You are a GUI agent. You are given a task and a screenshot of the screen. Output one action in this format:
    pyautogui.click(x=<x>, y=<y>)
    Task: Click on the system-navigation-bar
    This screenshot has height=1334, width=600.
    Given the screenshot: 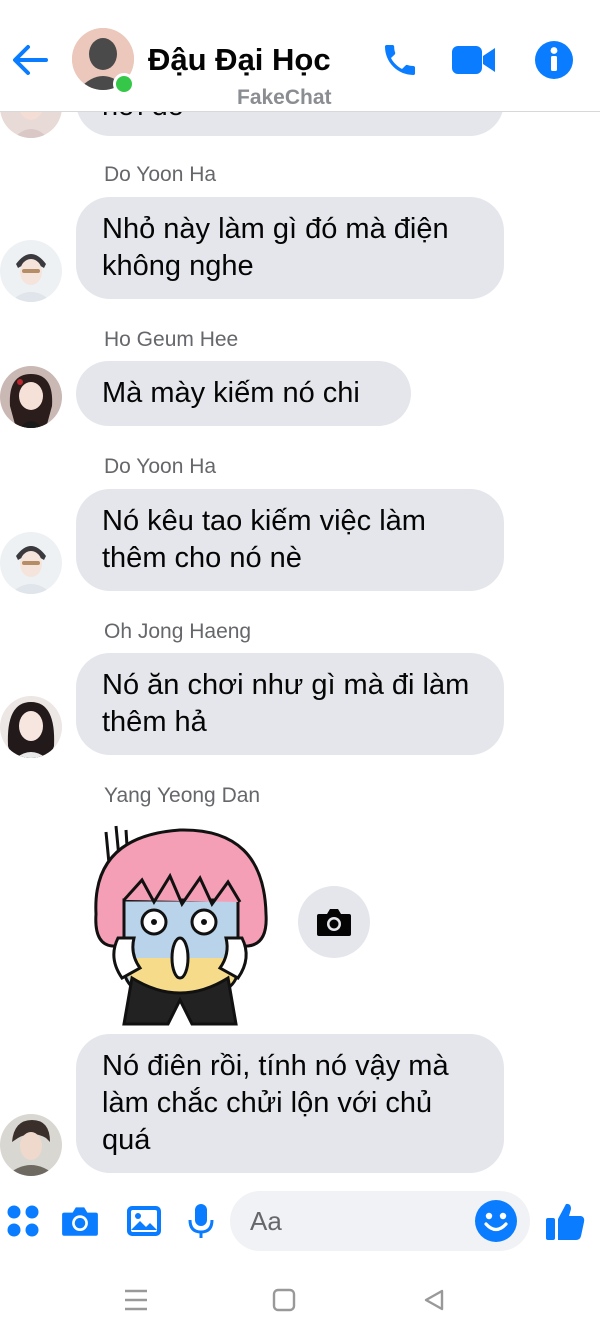 What is the action you would take?
    pyautogui.click(x=300, y=1298)
    